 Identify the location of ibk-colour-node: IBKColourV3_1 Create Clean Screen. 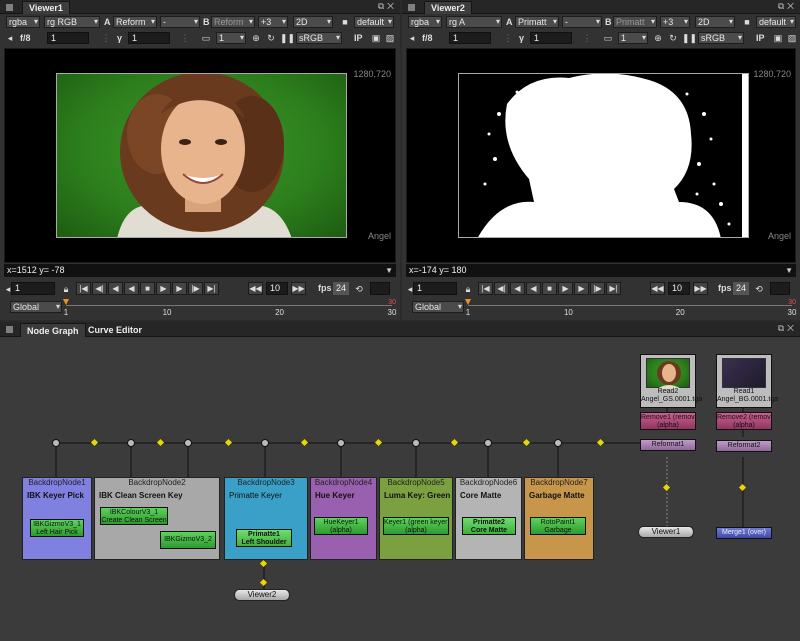
(134, 516).